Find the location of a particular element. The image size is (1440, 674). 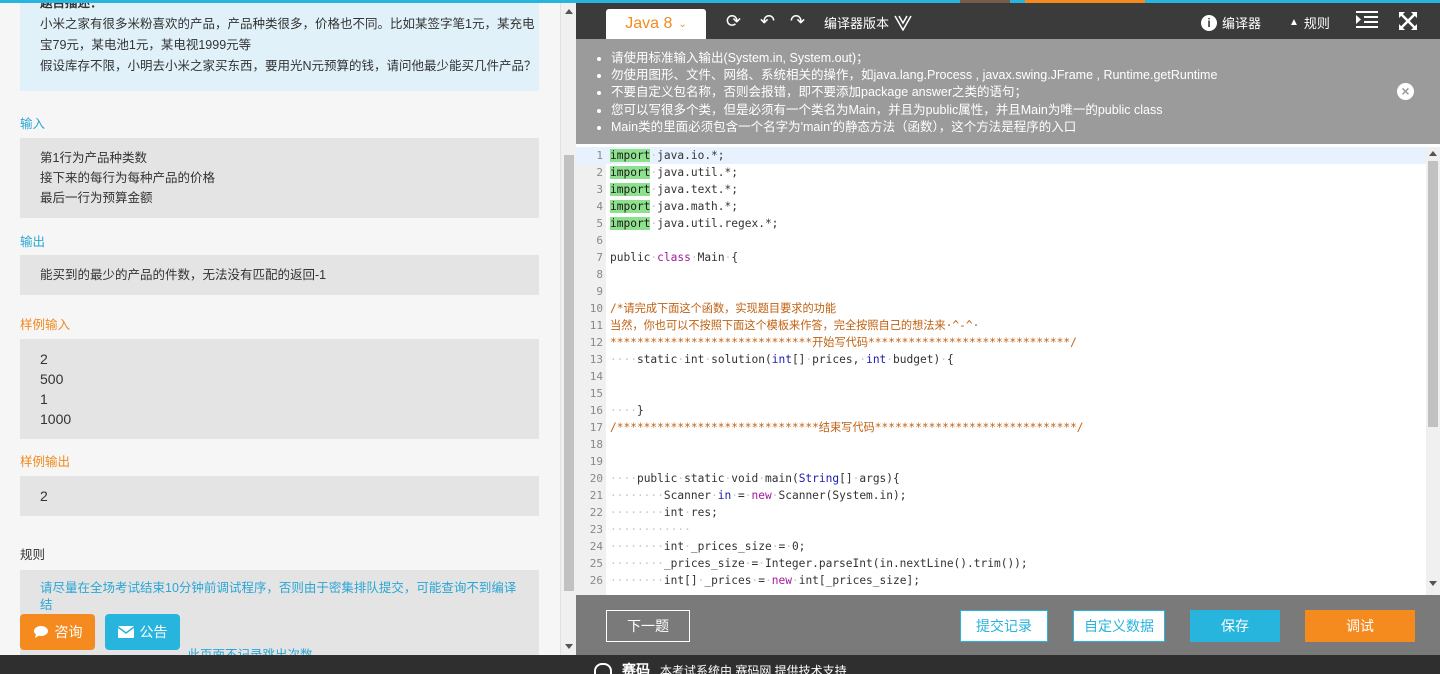

code-line: 3 import·java.text.*; is located at coordinates (1001, 189).